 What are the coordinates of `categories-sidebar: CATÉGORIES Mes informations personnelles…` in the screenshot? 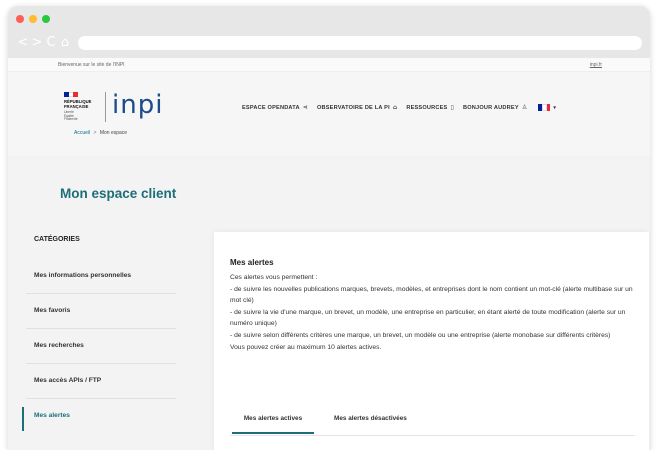 It's located at (99, 334).